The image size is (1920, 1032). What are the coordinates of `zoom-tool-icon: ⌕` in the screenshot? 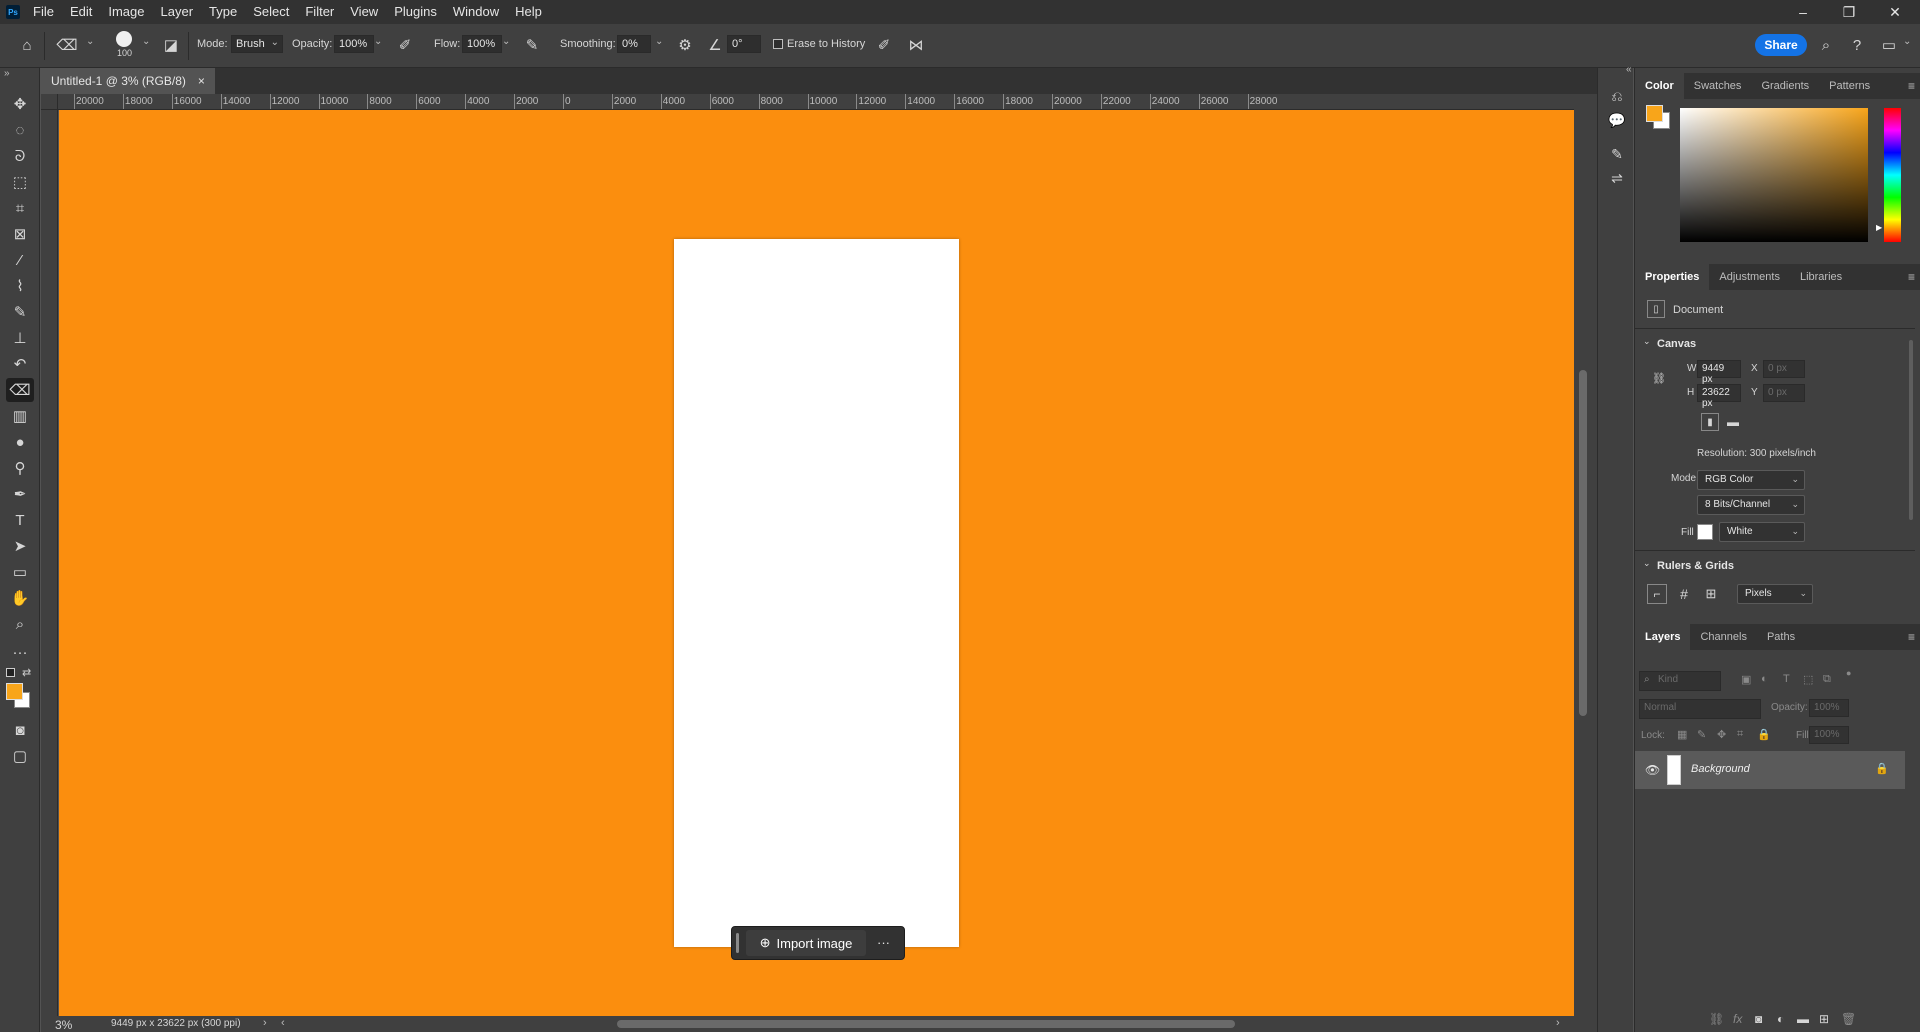 It's located at (20, 624).